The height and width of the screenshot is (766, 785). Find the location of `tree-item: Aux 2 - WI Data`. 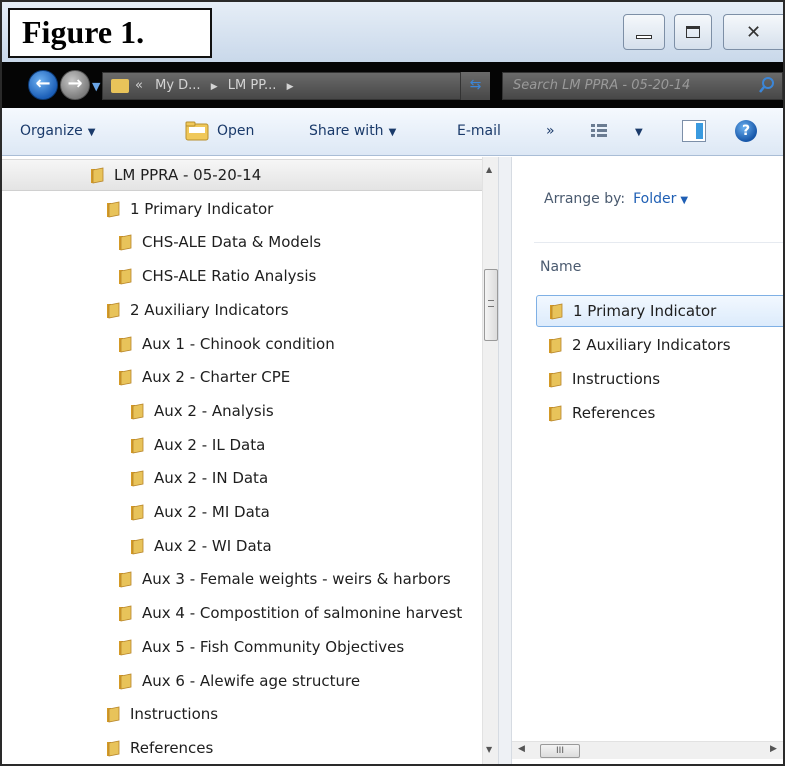

tree-item: Aux 2 - WI Data is located at coordinates (200, 546).